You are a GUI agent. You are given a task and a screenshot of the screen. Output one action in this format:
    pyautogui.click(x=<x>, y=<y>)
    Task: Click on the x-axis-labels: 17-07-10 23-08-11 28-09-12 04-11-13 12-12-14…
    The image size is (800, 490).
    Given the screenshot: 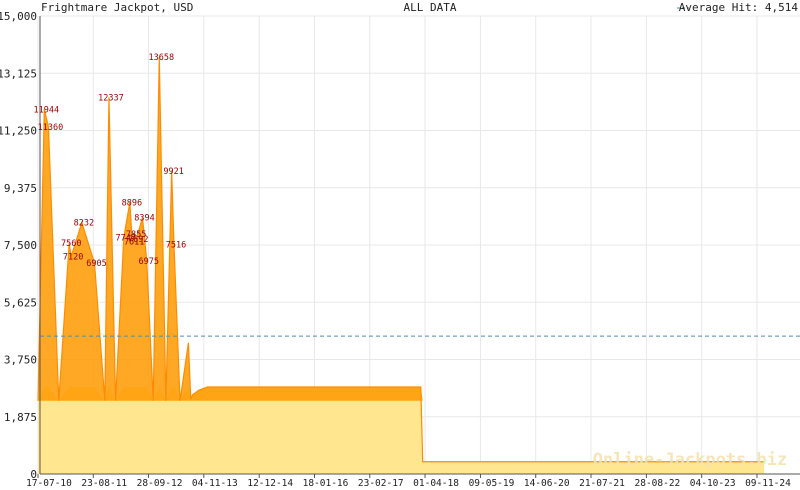 What is the action you would take?
    pyautogui.click(x=408, y=481)
    